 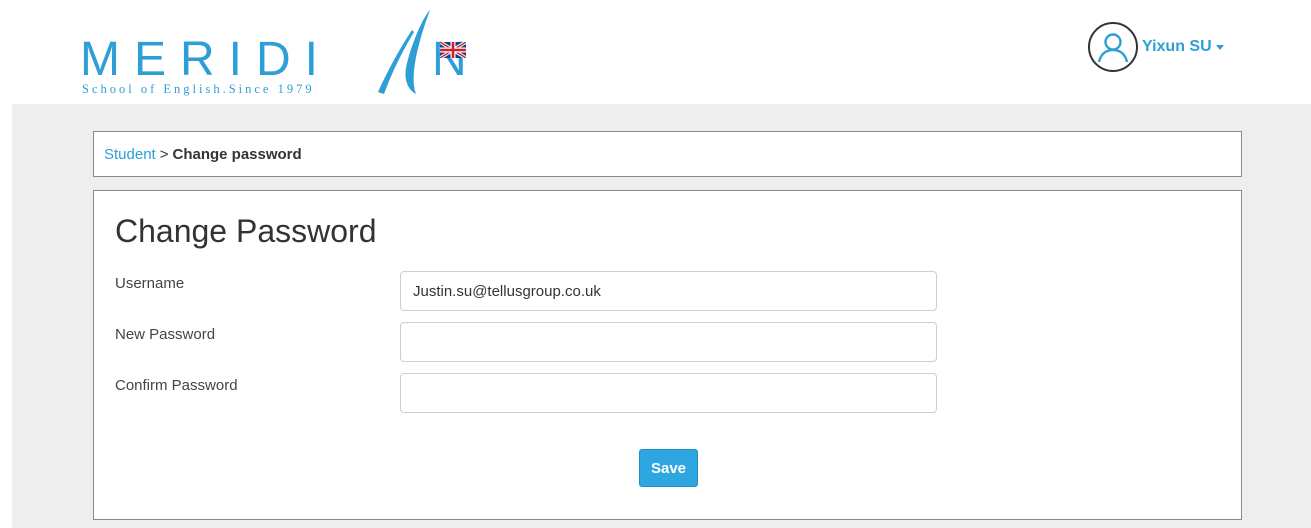 I want to click on logo-wordmark-end: N, so click(x=449, y=59).